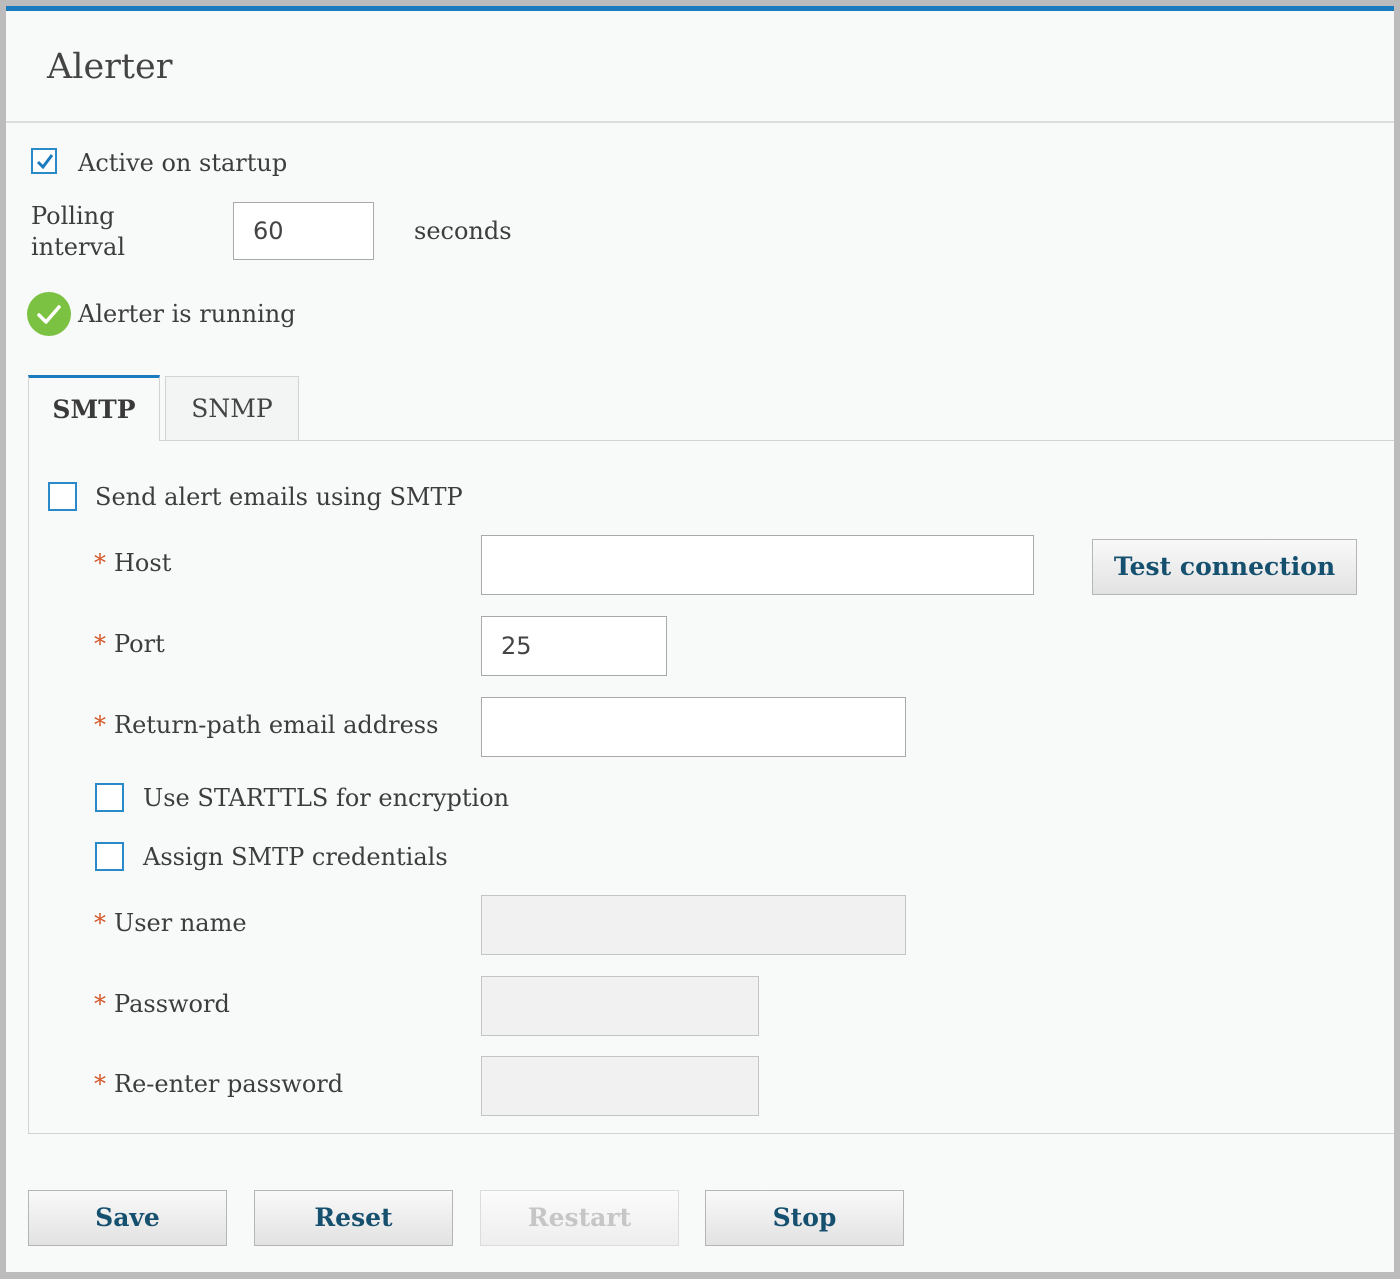 Image resolution: width=1400 pixels, height=1279 pixels. Describe the element at coordinates (279, 497) in the screenshot. I see `send-alerts-label: Send alert emails using SMTP` at that location.